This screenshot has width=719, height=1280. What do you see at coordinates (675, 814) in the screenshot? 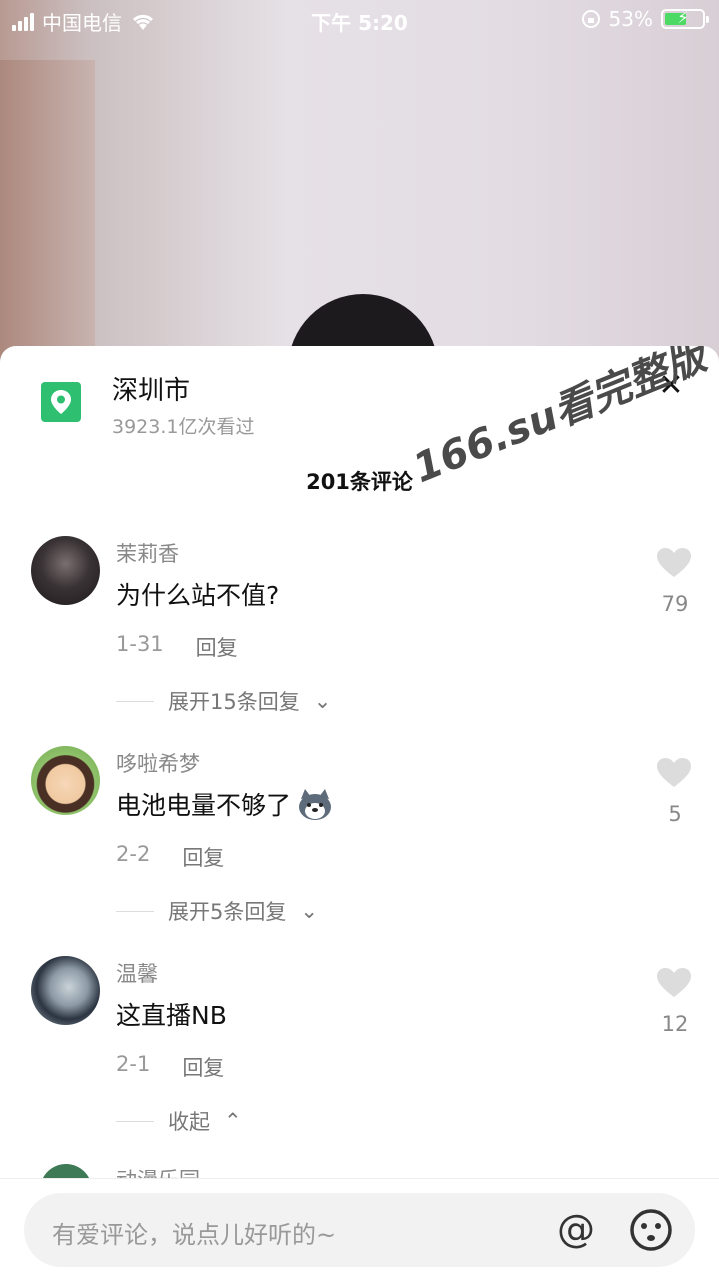
I see `like-count: 5` at bounding box center [675, 814].